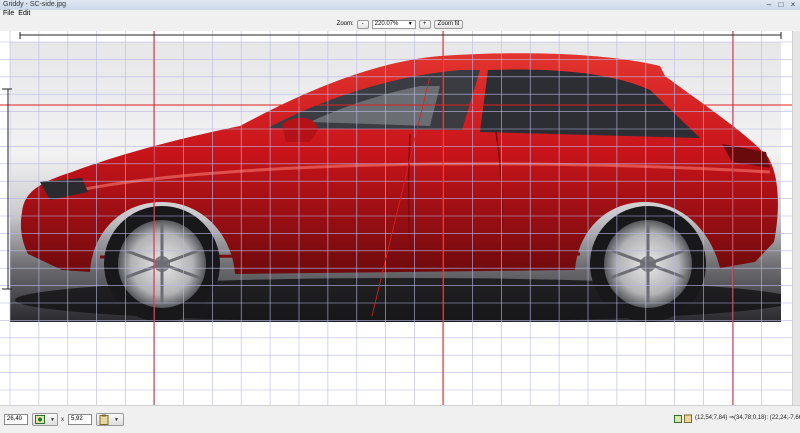 This screenshot has width=800, height=433. What do you see at coordinates (24, 14) in the screenshot?
I see `menu-edit: Edit` at bounding box center [24, 14].